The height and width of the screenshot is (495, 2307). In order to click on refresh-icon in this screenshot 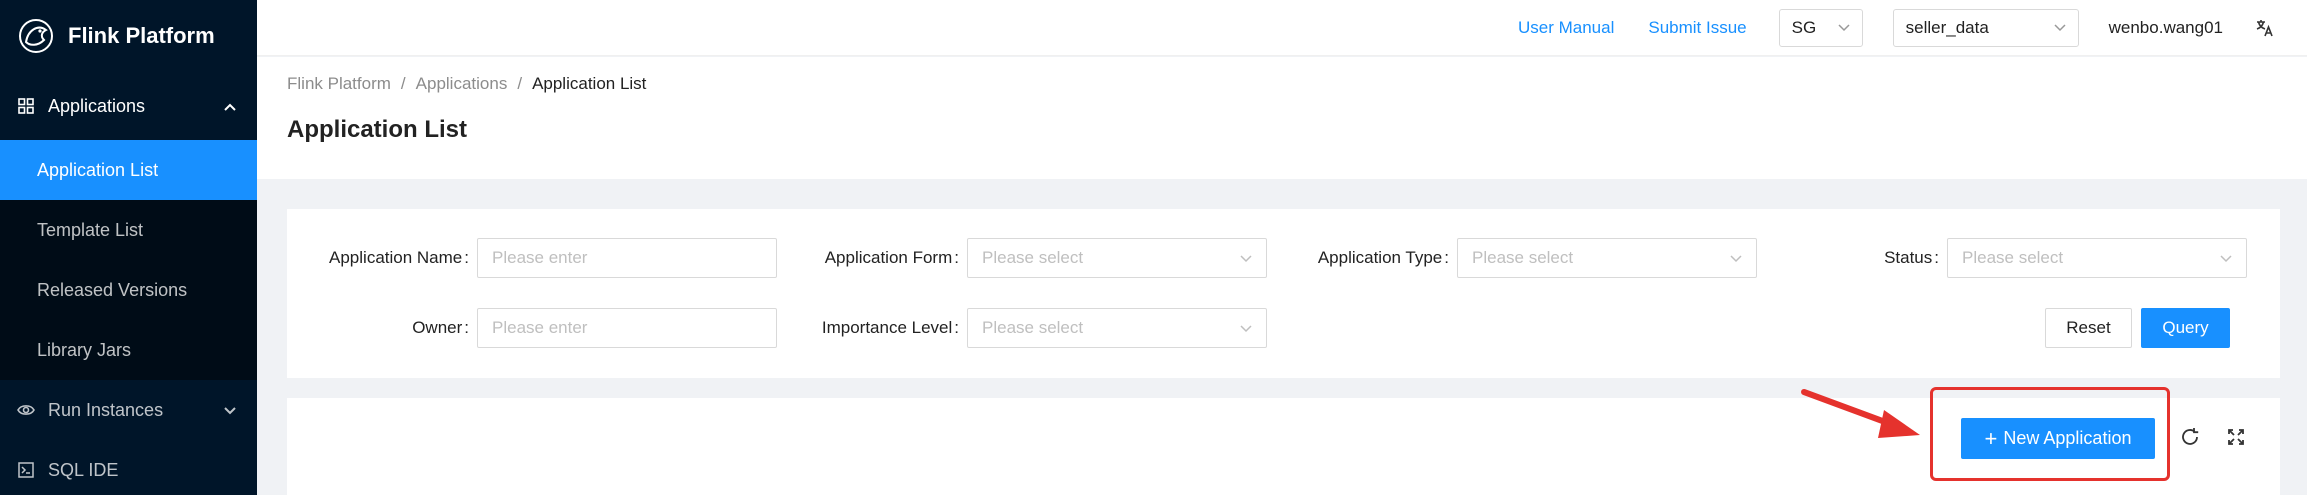, I will do `click(2190, 437)`.